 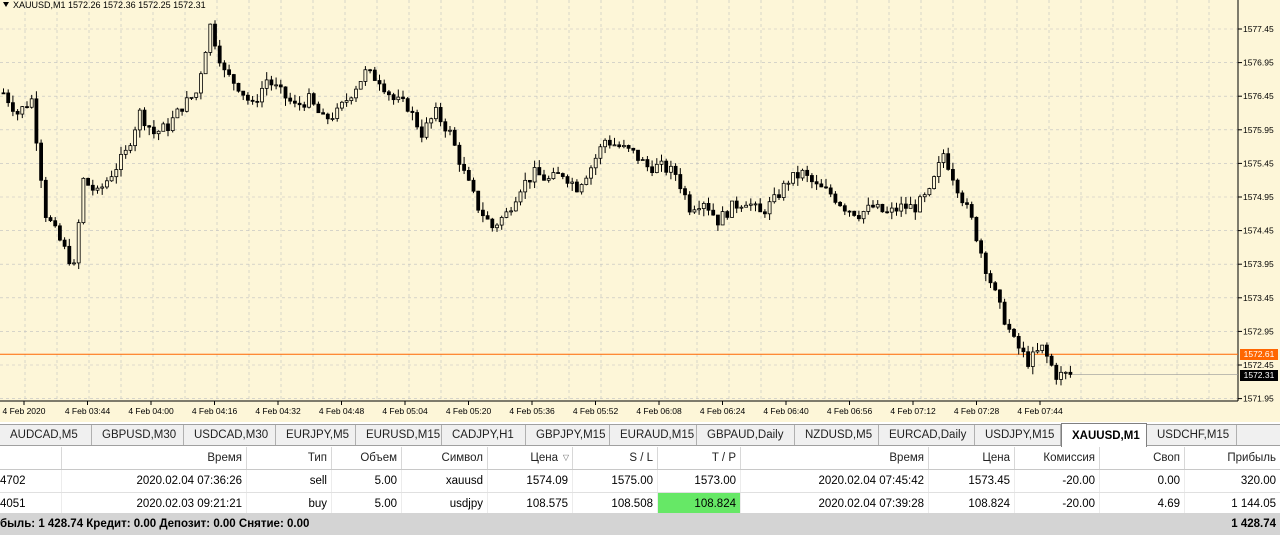 What do you see at coordinates (699, 504) in the screenshot?
I see `tp-cell-hit: 108.824` at bounding box center [699, 504].